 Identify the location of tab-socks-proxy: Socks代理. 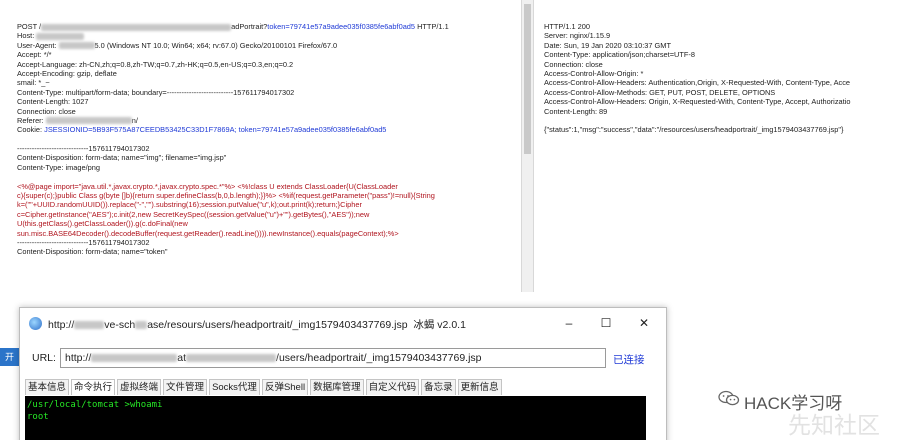
(234, 387).